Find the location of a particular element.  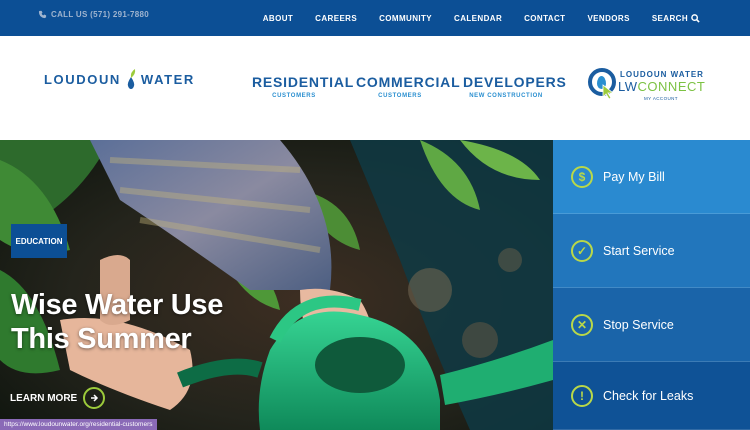

arrow-right-icon is located at coordinates (94, 398).